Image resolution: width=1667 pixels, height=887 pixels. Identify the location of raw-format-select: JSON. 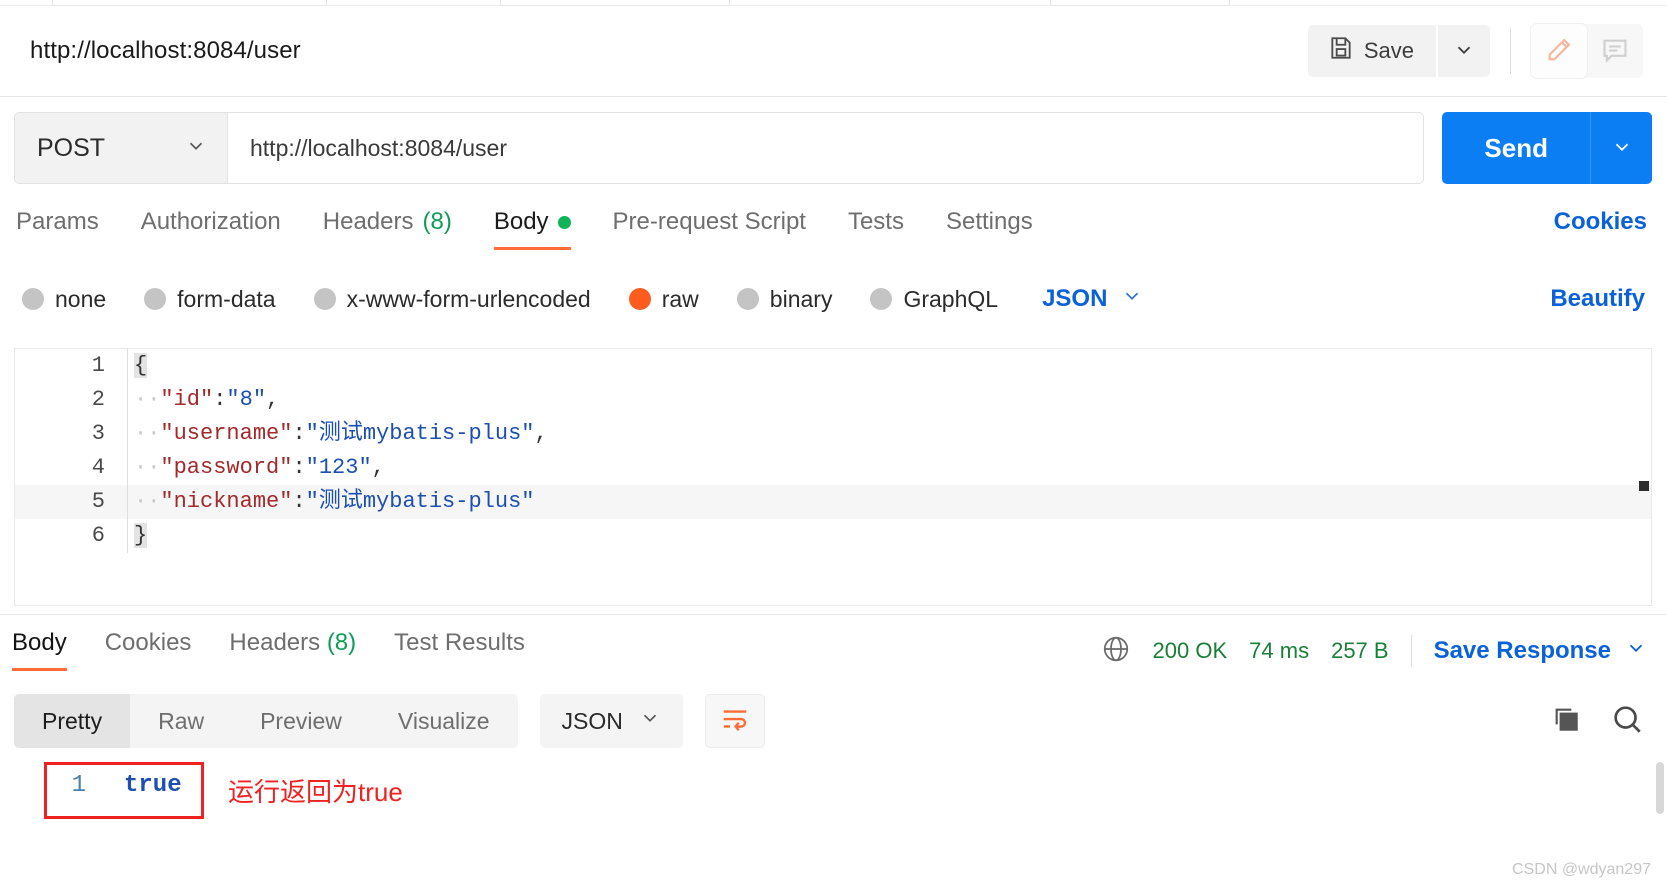
(1092, 299).